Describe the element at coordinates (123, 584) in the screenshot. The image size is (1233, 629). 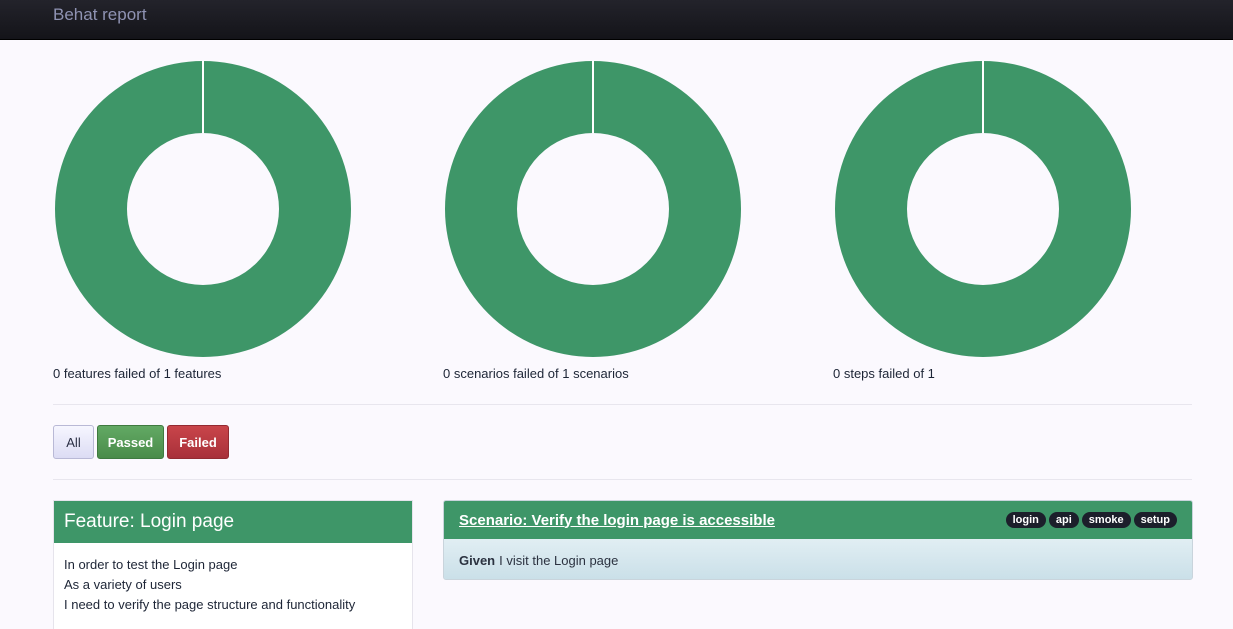
I see `feature-description-line: As a variety of users` at that location.